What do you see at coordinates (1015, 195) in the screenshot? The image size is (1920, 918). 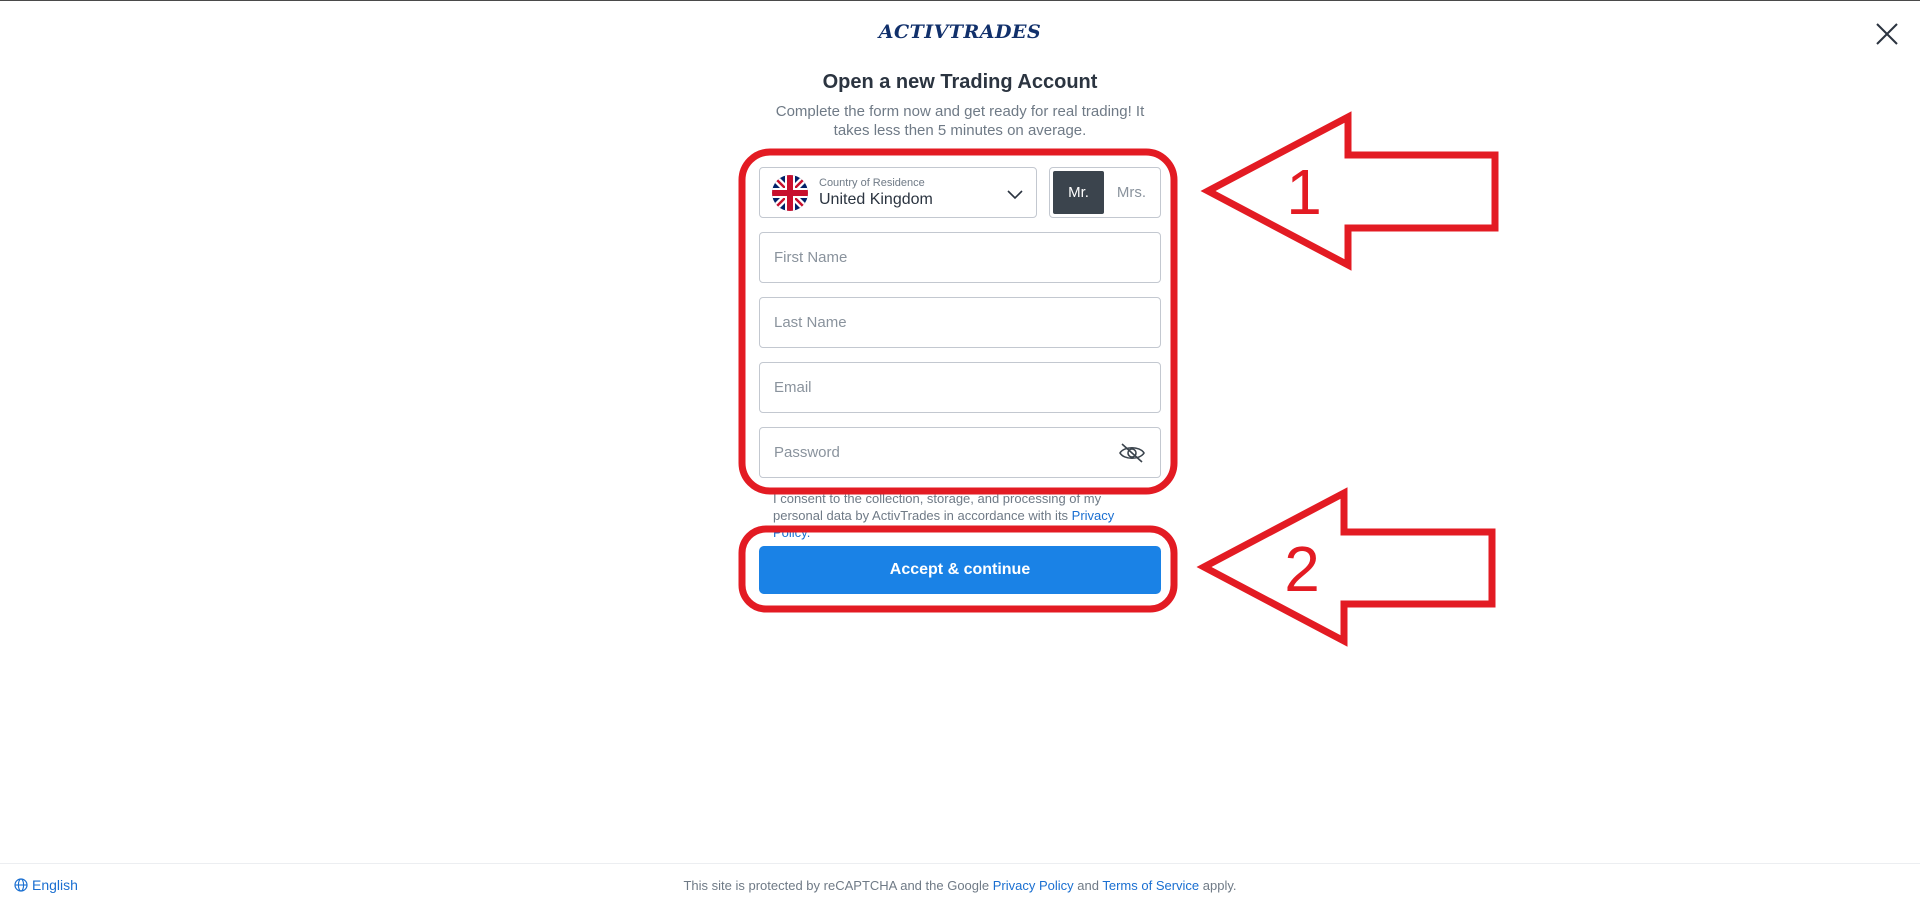 I see `chevron-down-icon` at bounding box center [1015, 195].